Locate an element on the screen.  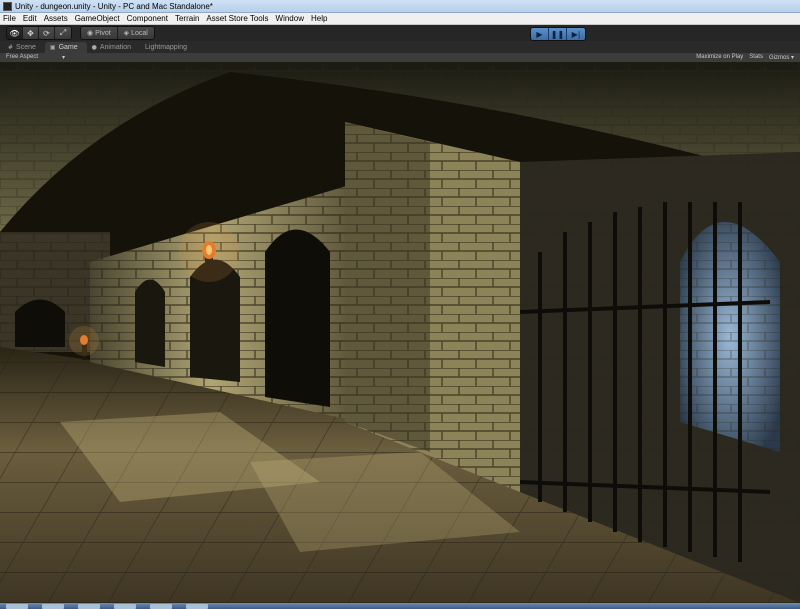
tab-game-label: Game is located at coordinates (68, 47).